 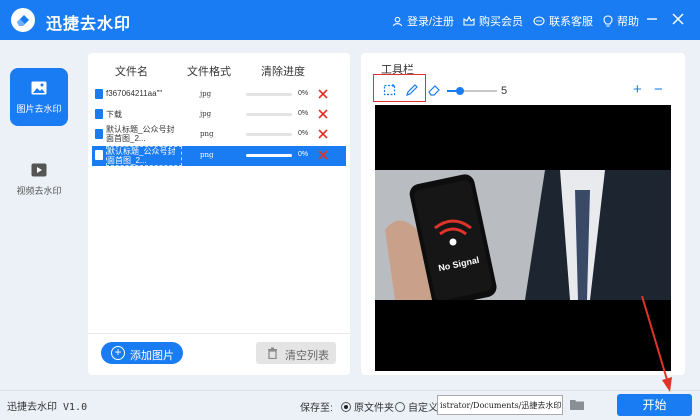 I want to click on preview-photo, so click(x=523, y=235).